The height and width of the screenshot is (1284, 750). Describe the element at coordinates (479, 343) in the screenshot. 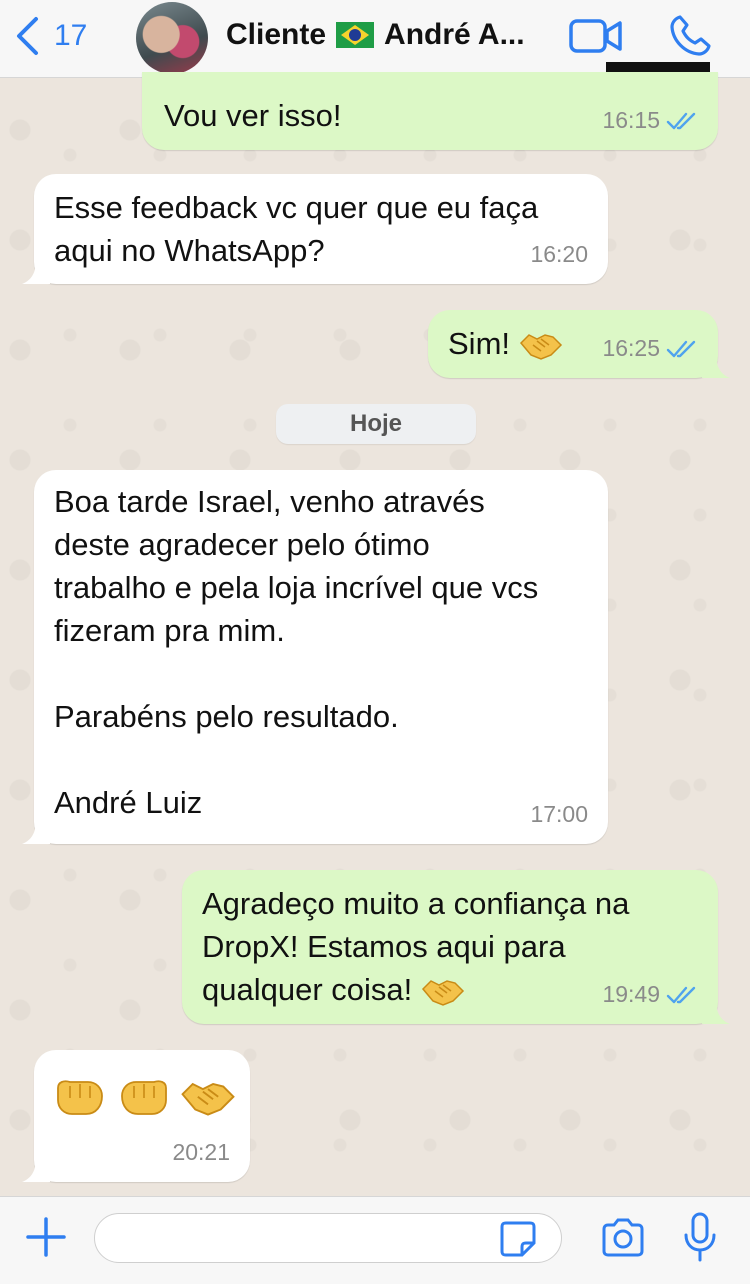

I see `message-text-content: Sim!` at that location.